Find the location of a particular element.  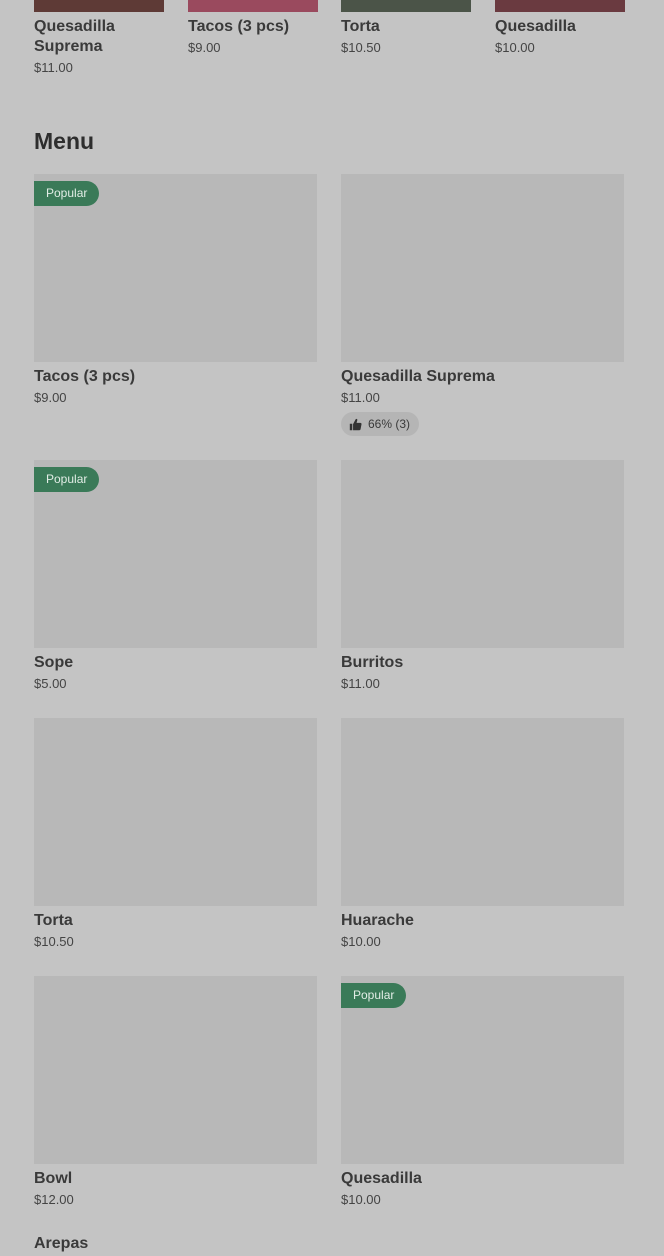

menu-item-card: Popular Tacos (3 pcs) $9.00 is located at coordinates (175, 290).